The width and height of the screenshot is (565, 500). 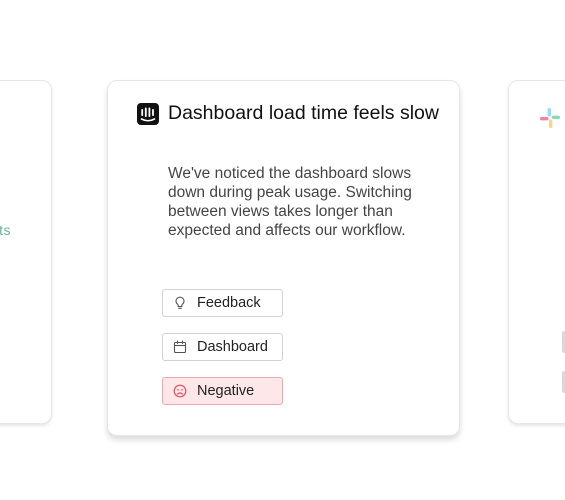 What do you see at coordinates (229, 303) in the screenshot?
I see `tag-label: Feedback` at bounding box center [229, 303].